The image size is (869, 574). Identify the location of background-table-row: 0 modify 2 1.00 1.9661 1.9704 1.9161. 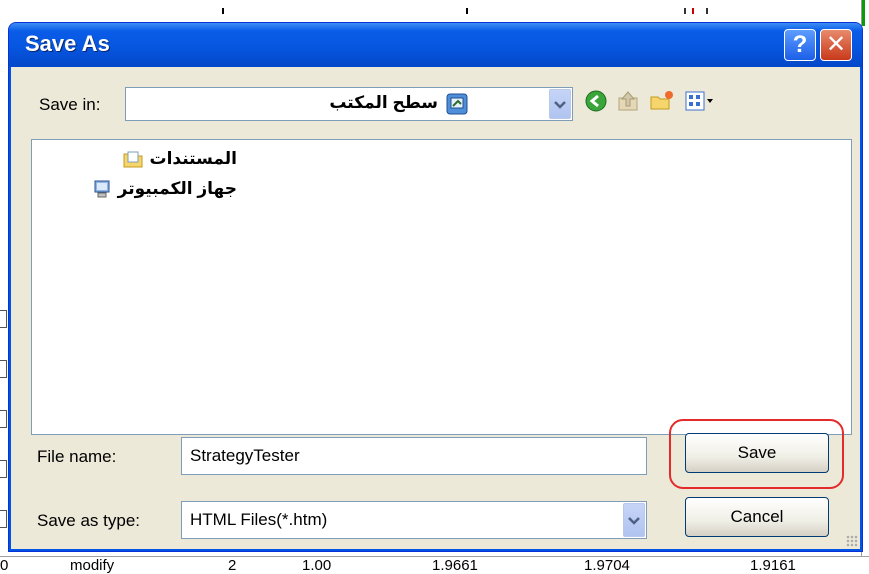
(434, 565).